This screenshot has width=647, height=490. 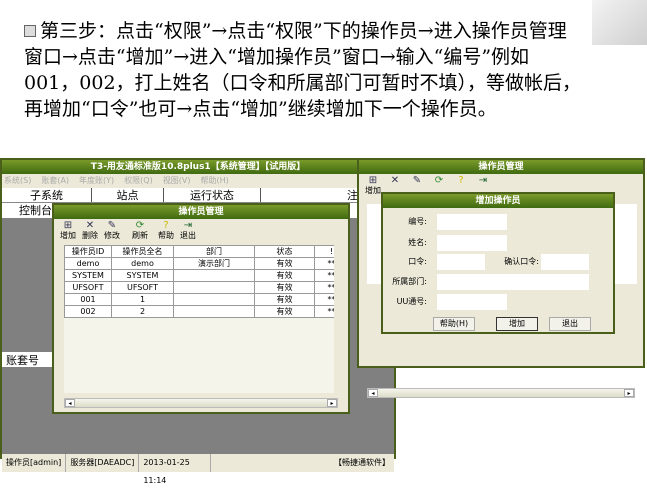 I want to click on table-row: SYSTEMSYSTEM 有效**, so click(x=199, y=275).